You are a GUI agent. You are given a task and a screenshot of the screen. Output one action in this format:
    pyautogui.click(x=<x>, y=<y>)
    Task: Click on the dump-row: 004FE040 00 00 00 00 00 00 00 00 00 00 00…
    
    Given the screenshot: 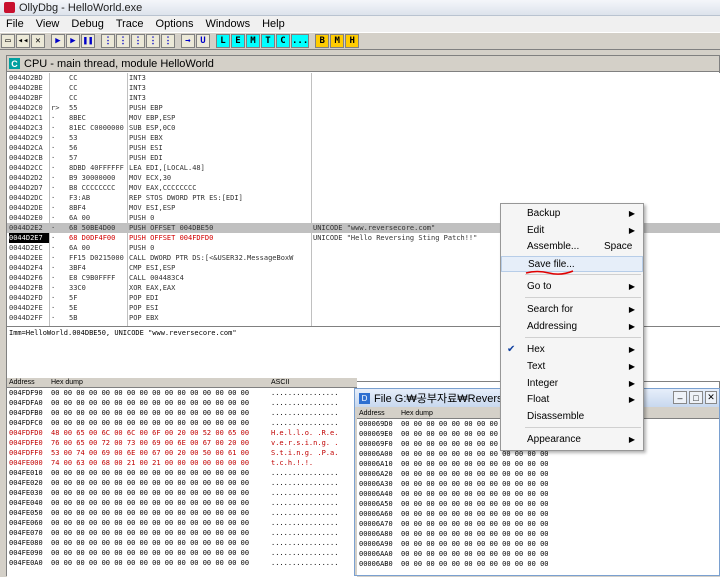 What is the action you would take?
    pyautogui.click(x=182, y=503)
    